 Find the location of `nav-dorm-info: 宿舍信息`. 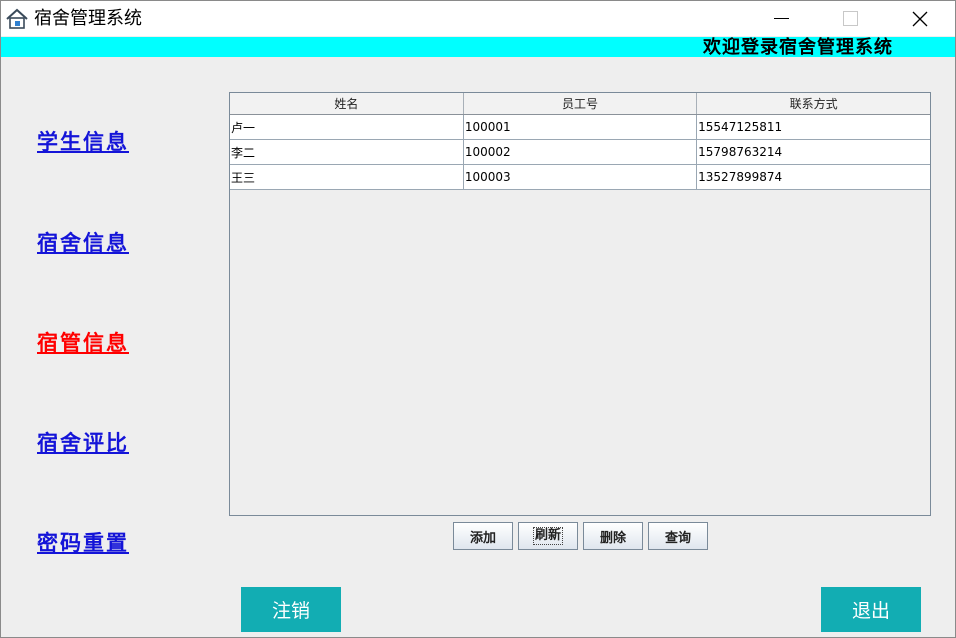

nav-dorm-info: 宿舍信息 is located at coordinates (83, 243).